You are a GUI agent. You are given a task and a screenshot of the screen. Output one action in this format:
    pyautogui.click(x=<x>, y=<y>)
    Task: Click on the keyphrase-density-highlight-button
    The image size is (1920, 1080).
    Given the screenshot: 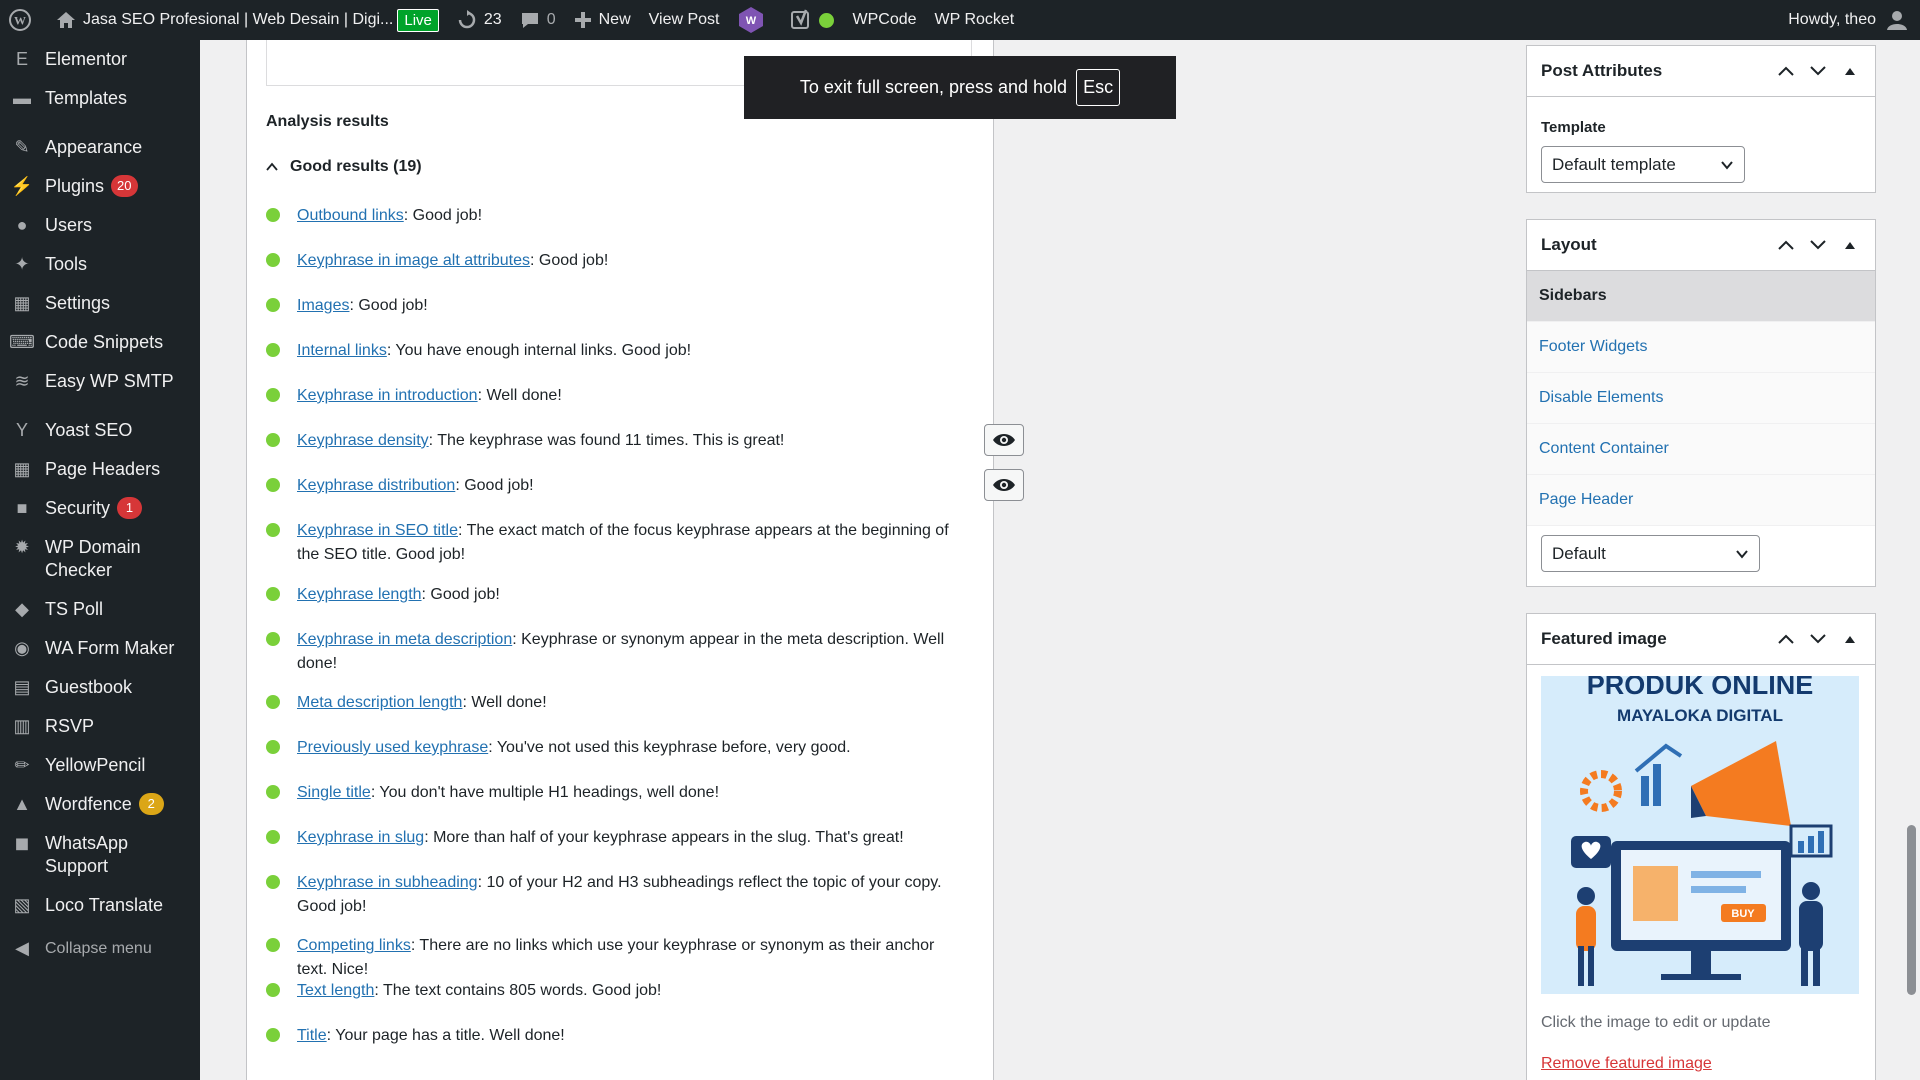 What is the action you would take?
    pyautogui.click(x=1004, y=440)
    